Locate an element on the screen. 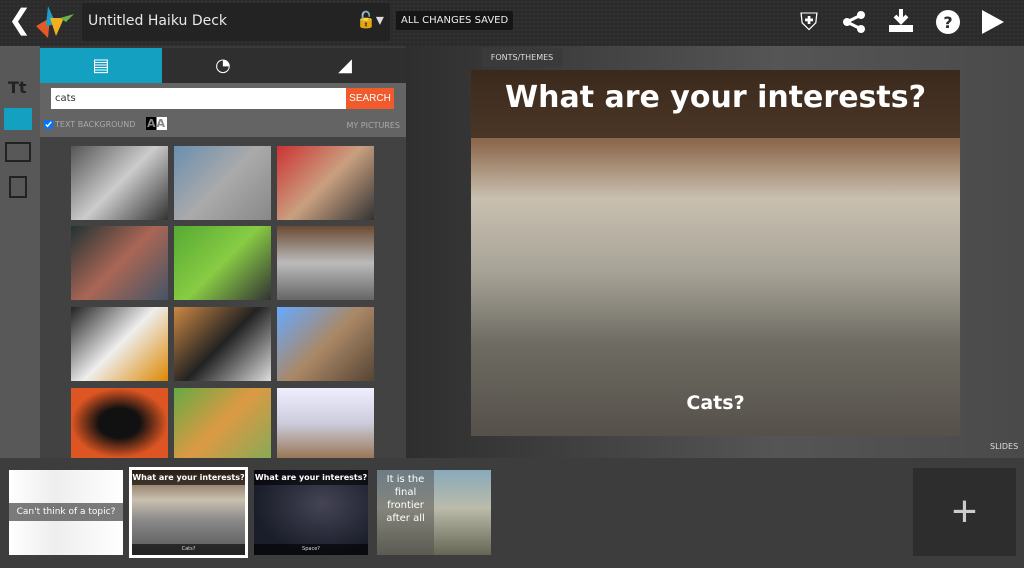  add-slide-button: + is located at coordinates (964, 512).